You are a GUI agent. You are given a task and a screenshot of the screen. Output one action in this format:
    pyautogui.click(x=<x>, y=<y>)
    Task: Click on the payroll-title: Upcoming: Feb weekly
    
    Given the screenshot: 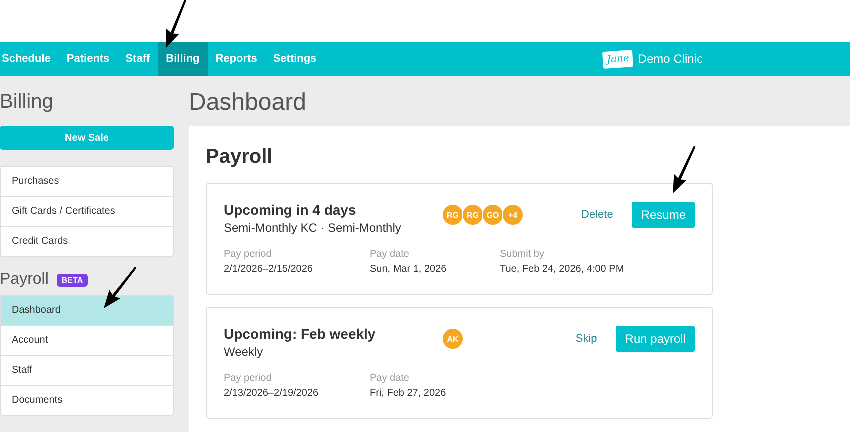 What is the action you would take?
    pyautogui.click(x=300, y=334)
    